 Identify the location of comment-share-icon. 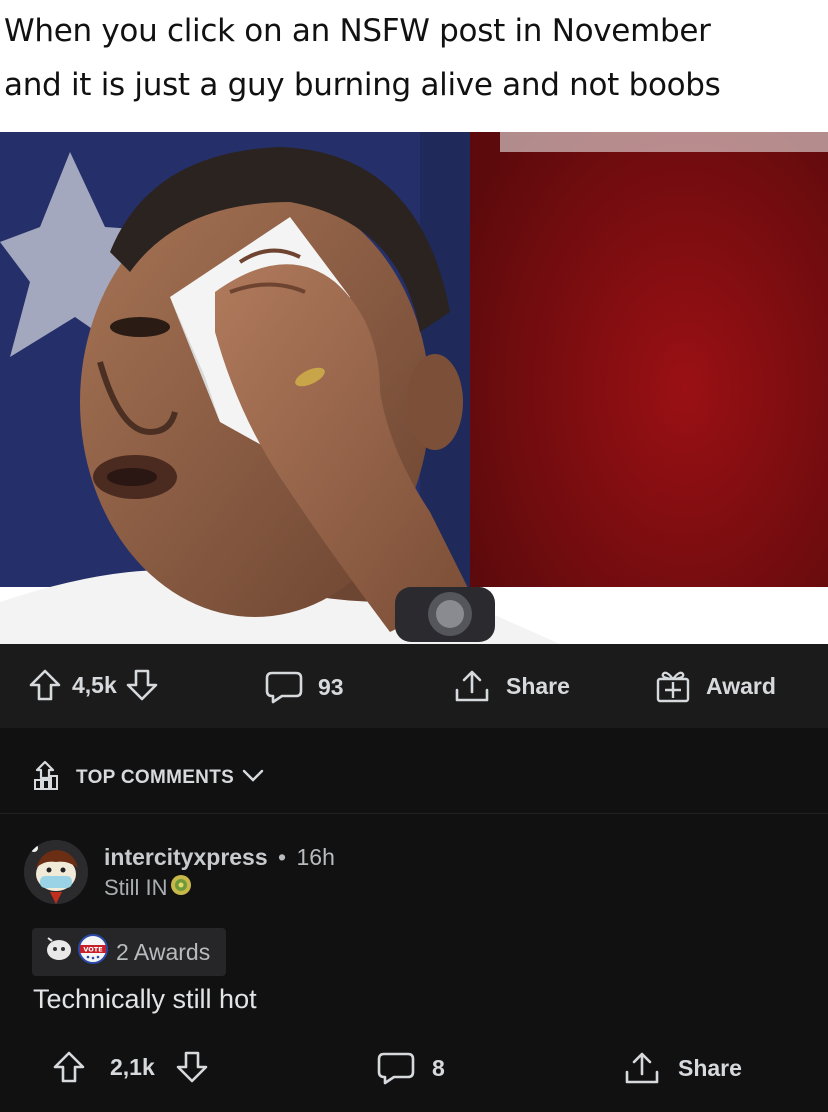
(642, 1068).